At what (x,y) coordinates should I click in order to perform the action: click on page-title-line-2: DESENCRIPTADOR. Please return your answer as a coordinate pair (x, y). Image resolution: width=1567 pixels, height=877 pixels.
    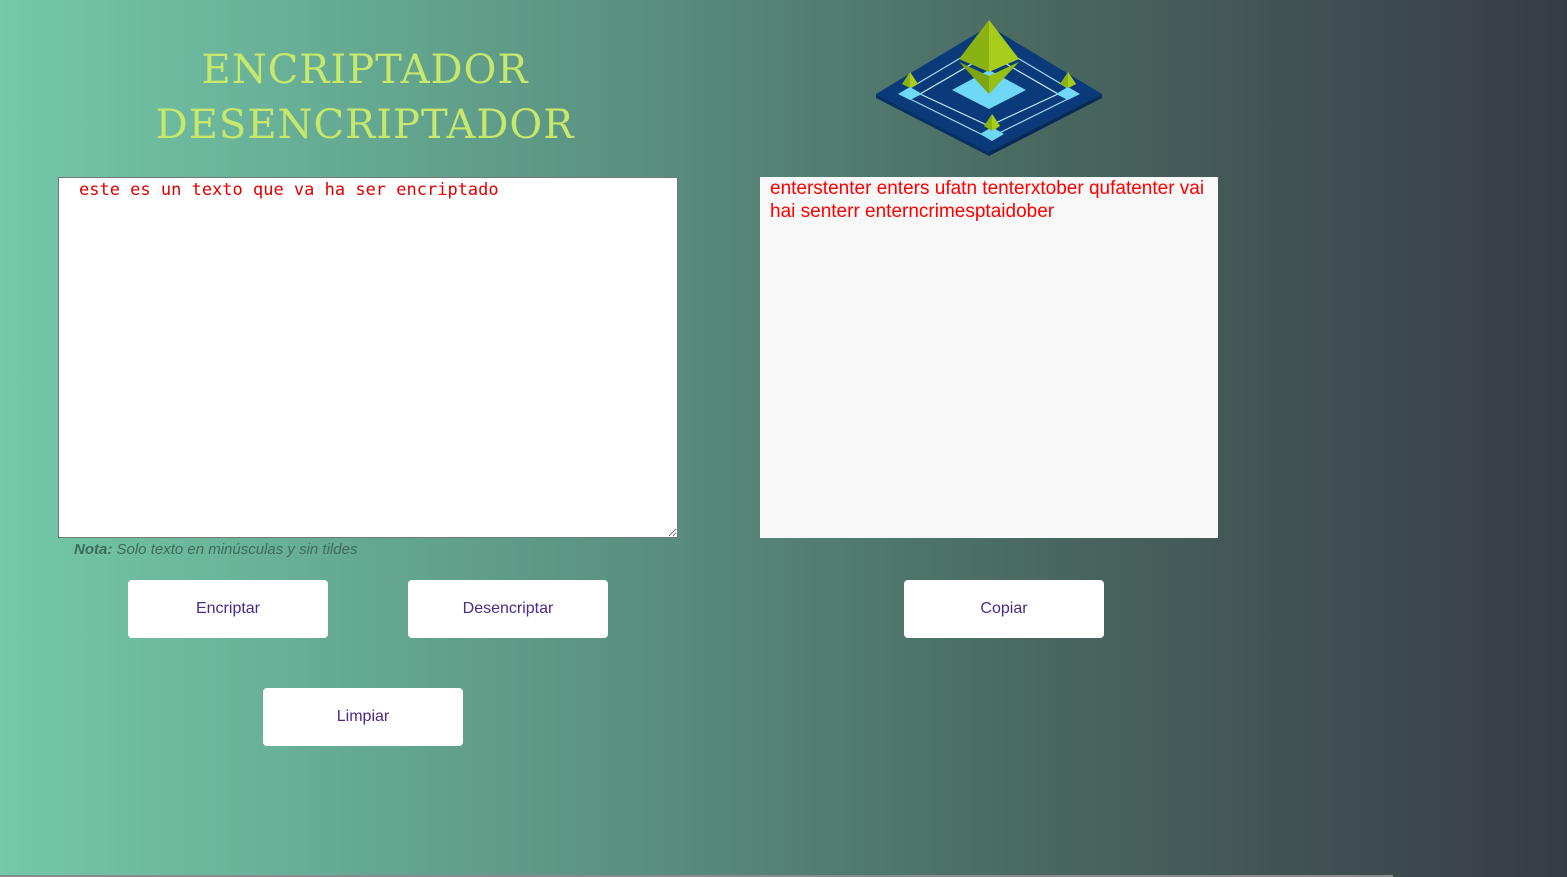
    Looking at the image, I should click on (365, 125).